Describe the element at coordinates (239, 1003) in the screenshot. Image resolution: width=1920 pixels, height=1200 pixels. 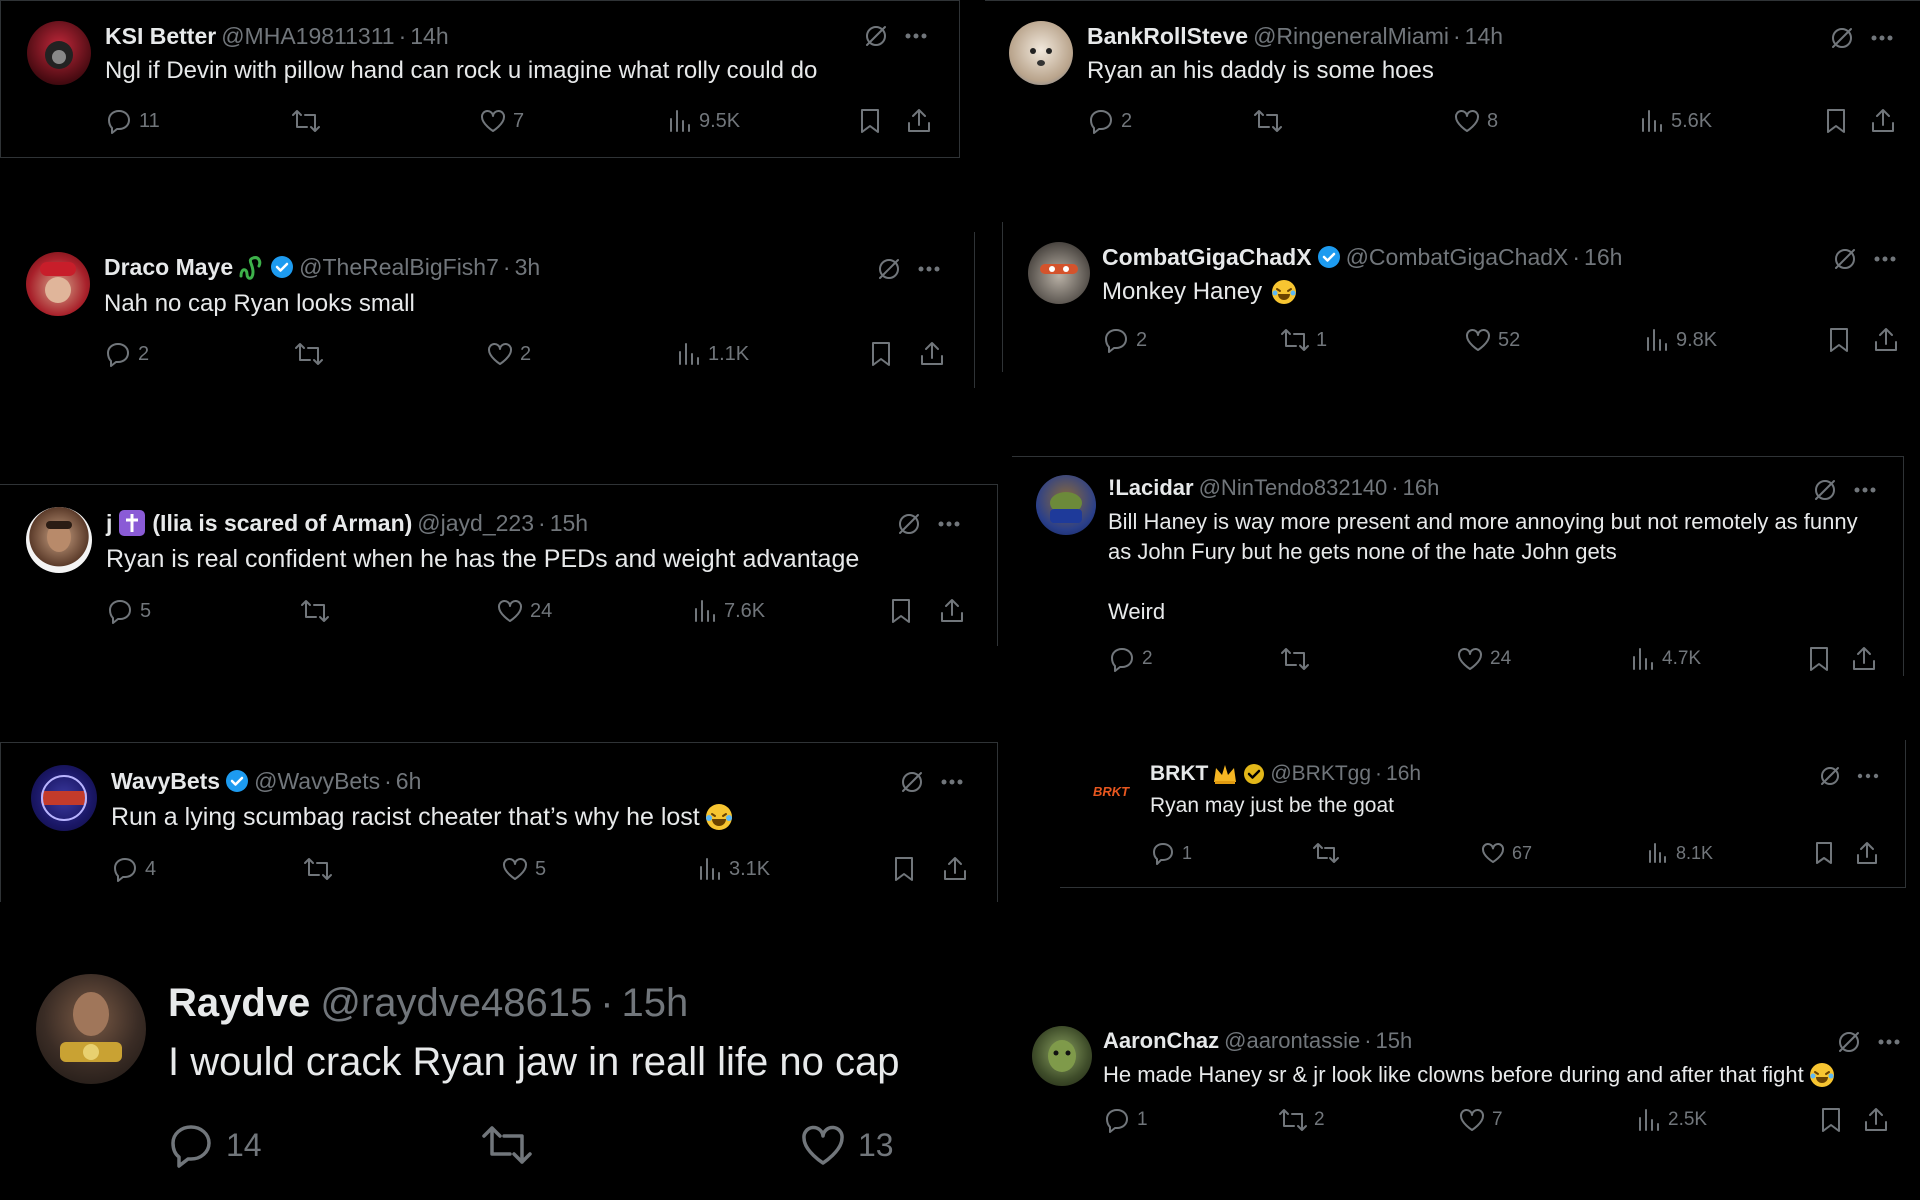
I see `display-name: Raydve` at that location.